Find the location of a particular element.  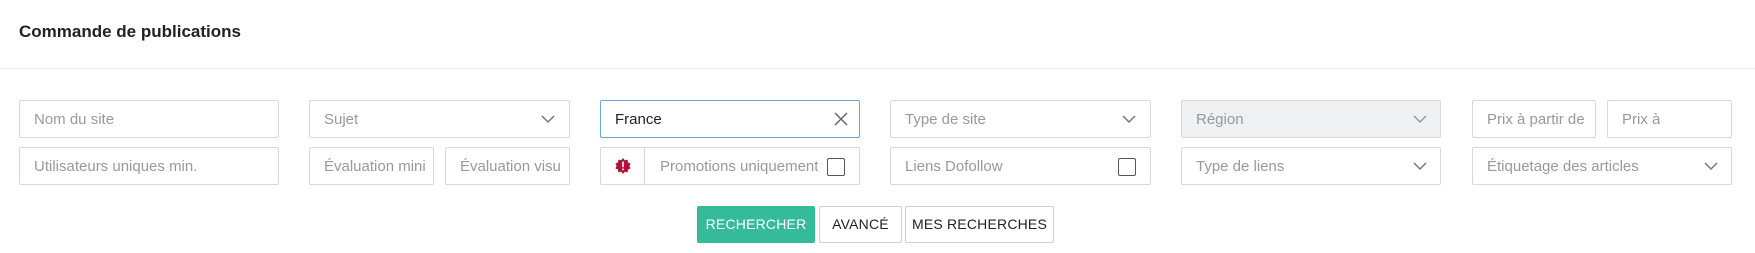

subject-placeholder: Sujet is located at coordinates (341, 119).